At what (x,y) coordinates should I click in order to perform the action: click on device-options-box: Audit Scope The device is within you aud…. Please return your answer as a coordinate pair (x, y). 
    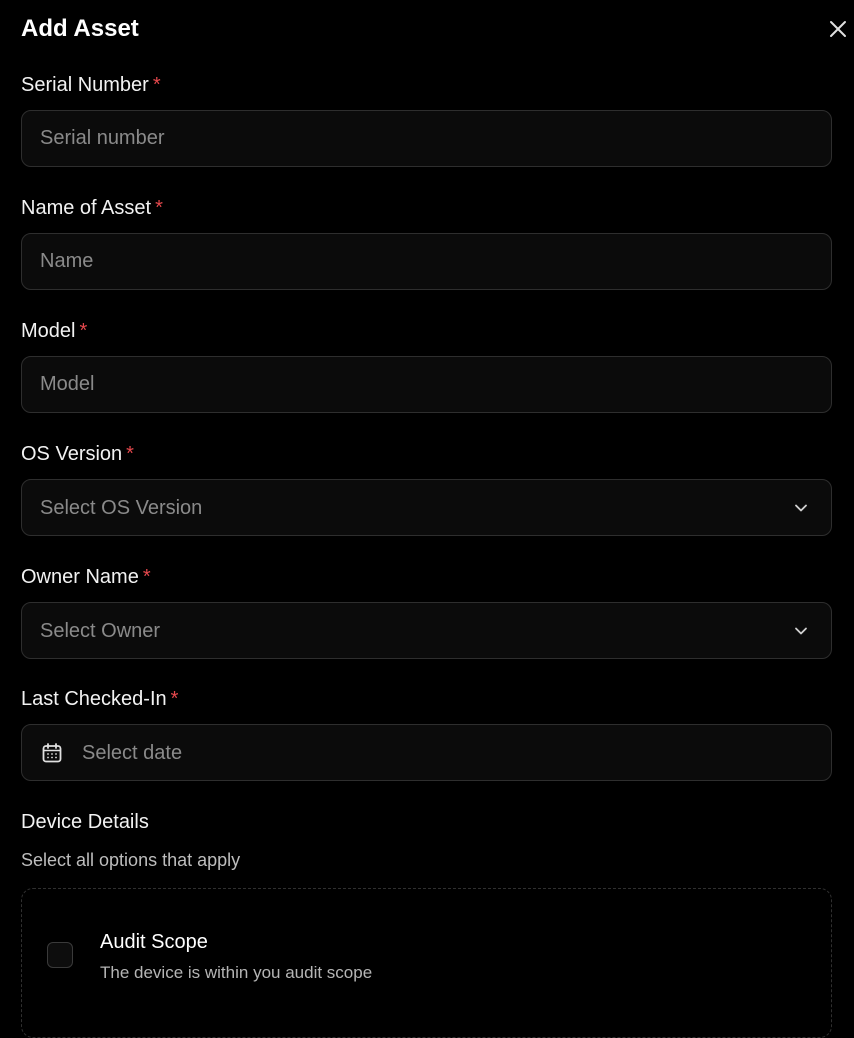
    Looking at the image, I should click on (426, 963).